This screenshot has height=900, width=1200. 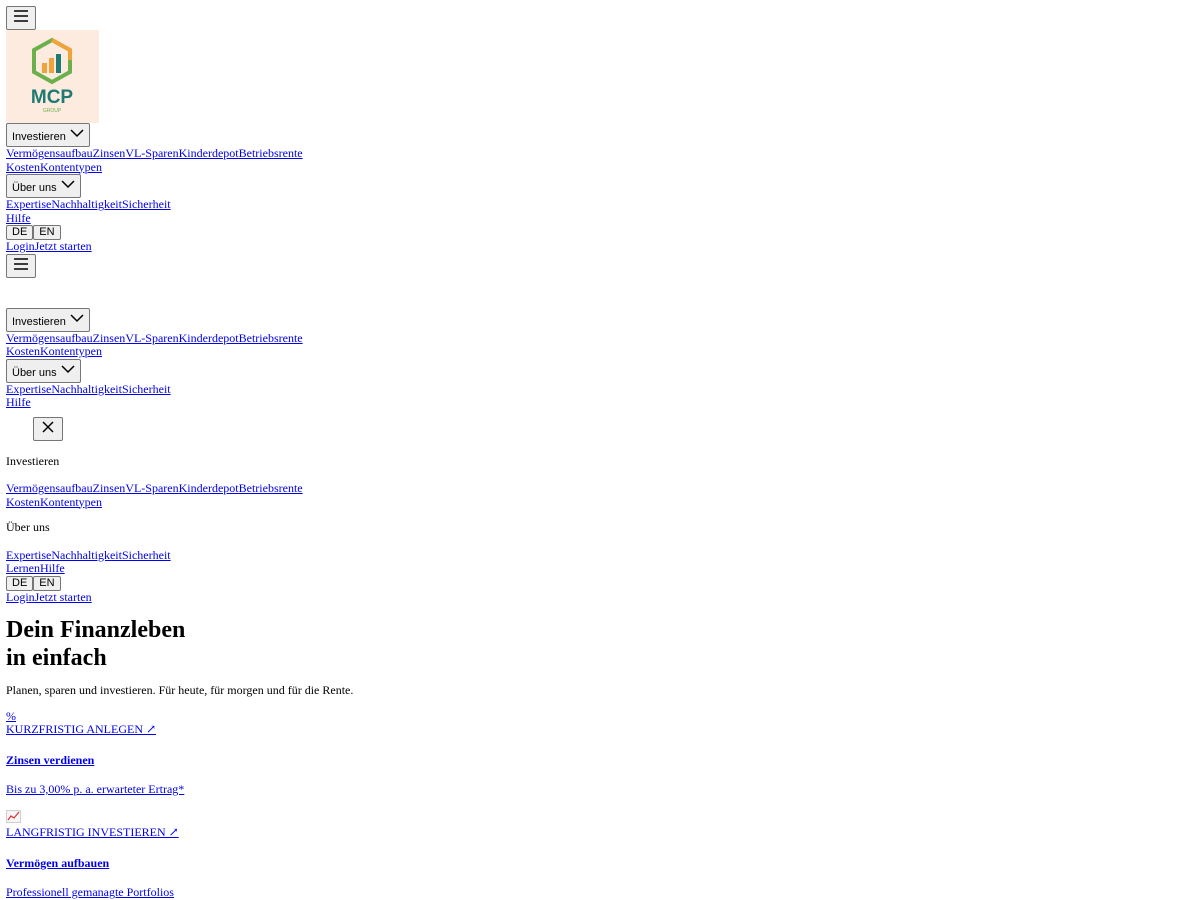 What do you see at coordinates (151, 488) in the screenshot?
I see `drawer-link-vl-sparen: VL-Sparen` at bounding box center [151, 488].